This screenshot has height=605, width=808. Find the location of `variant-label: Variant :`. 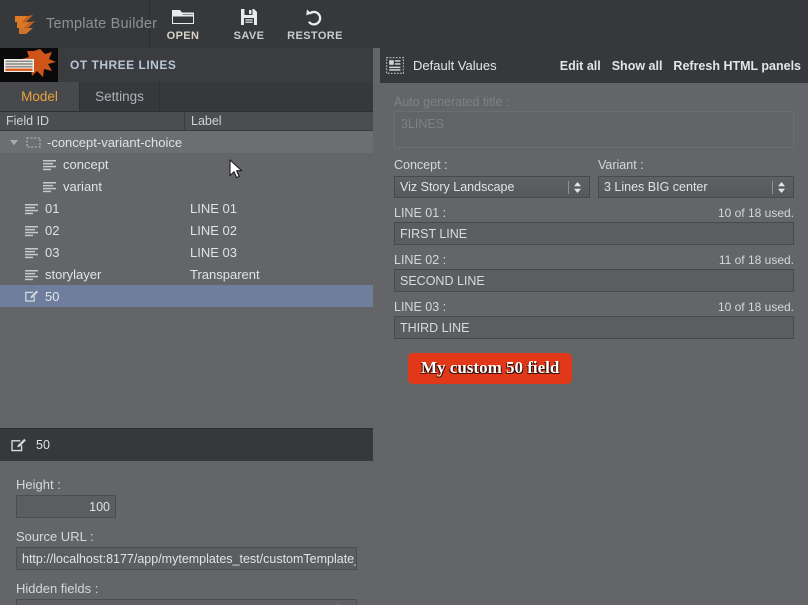

variant-label: Variant : is located at coordinates (621, 165).